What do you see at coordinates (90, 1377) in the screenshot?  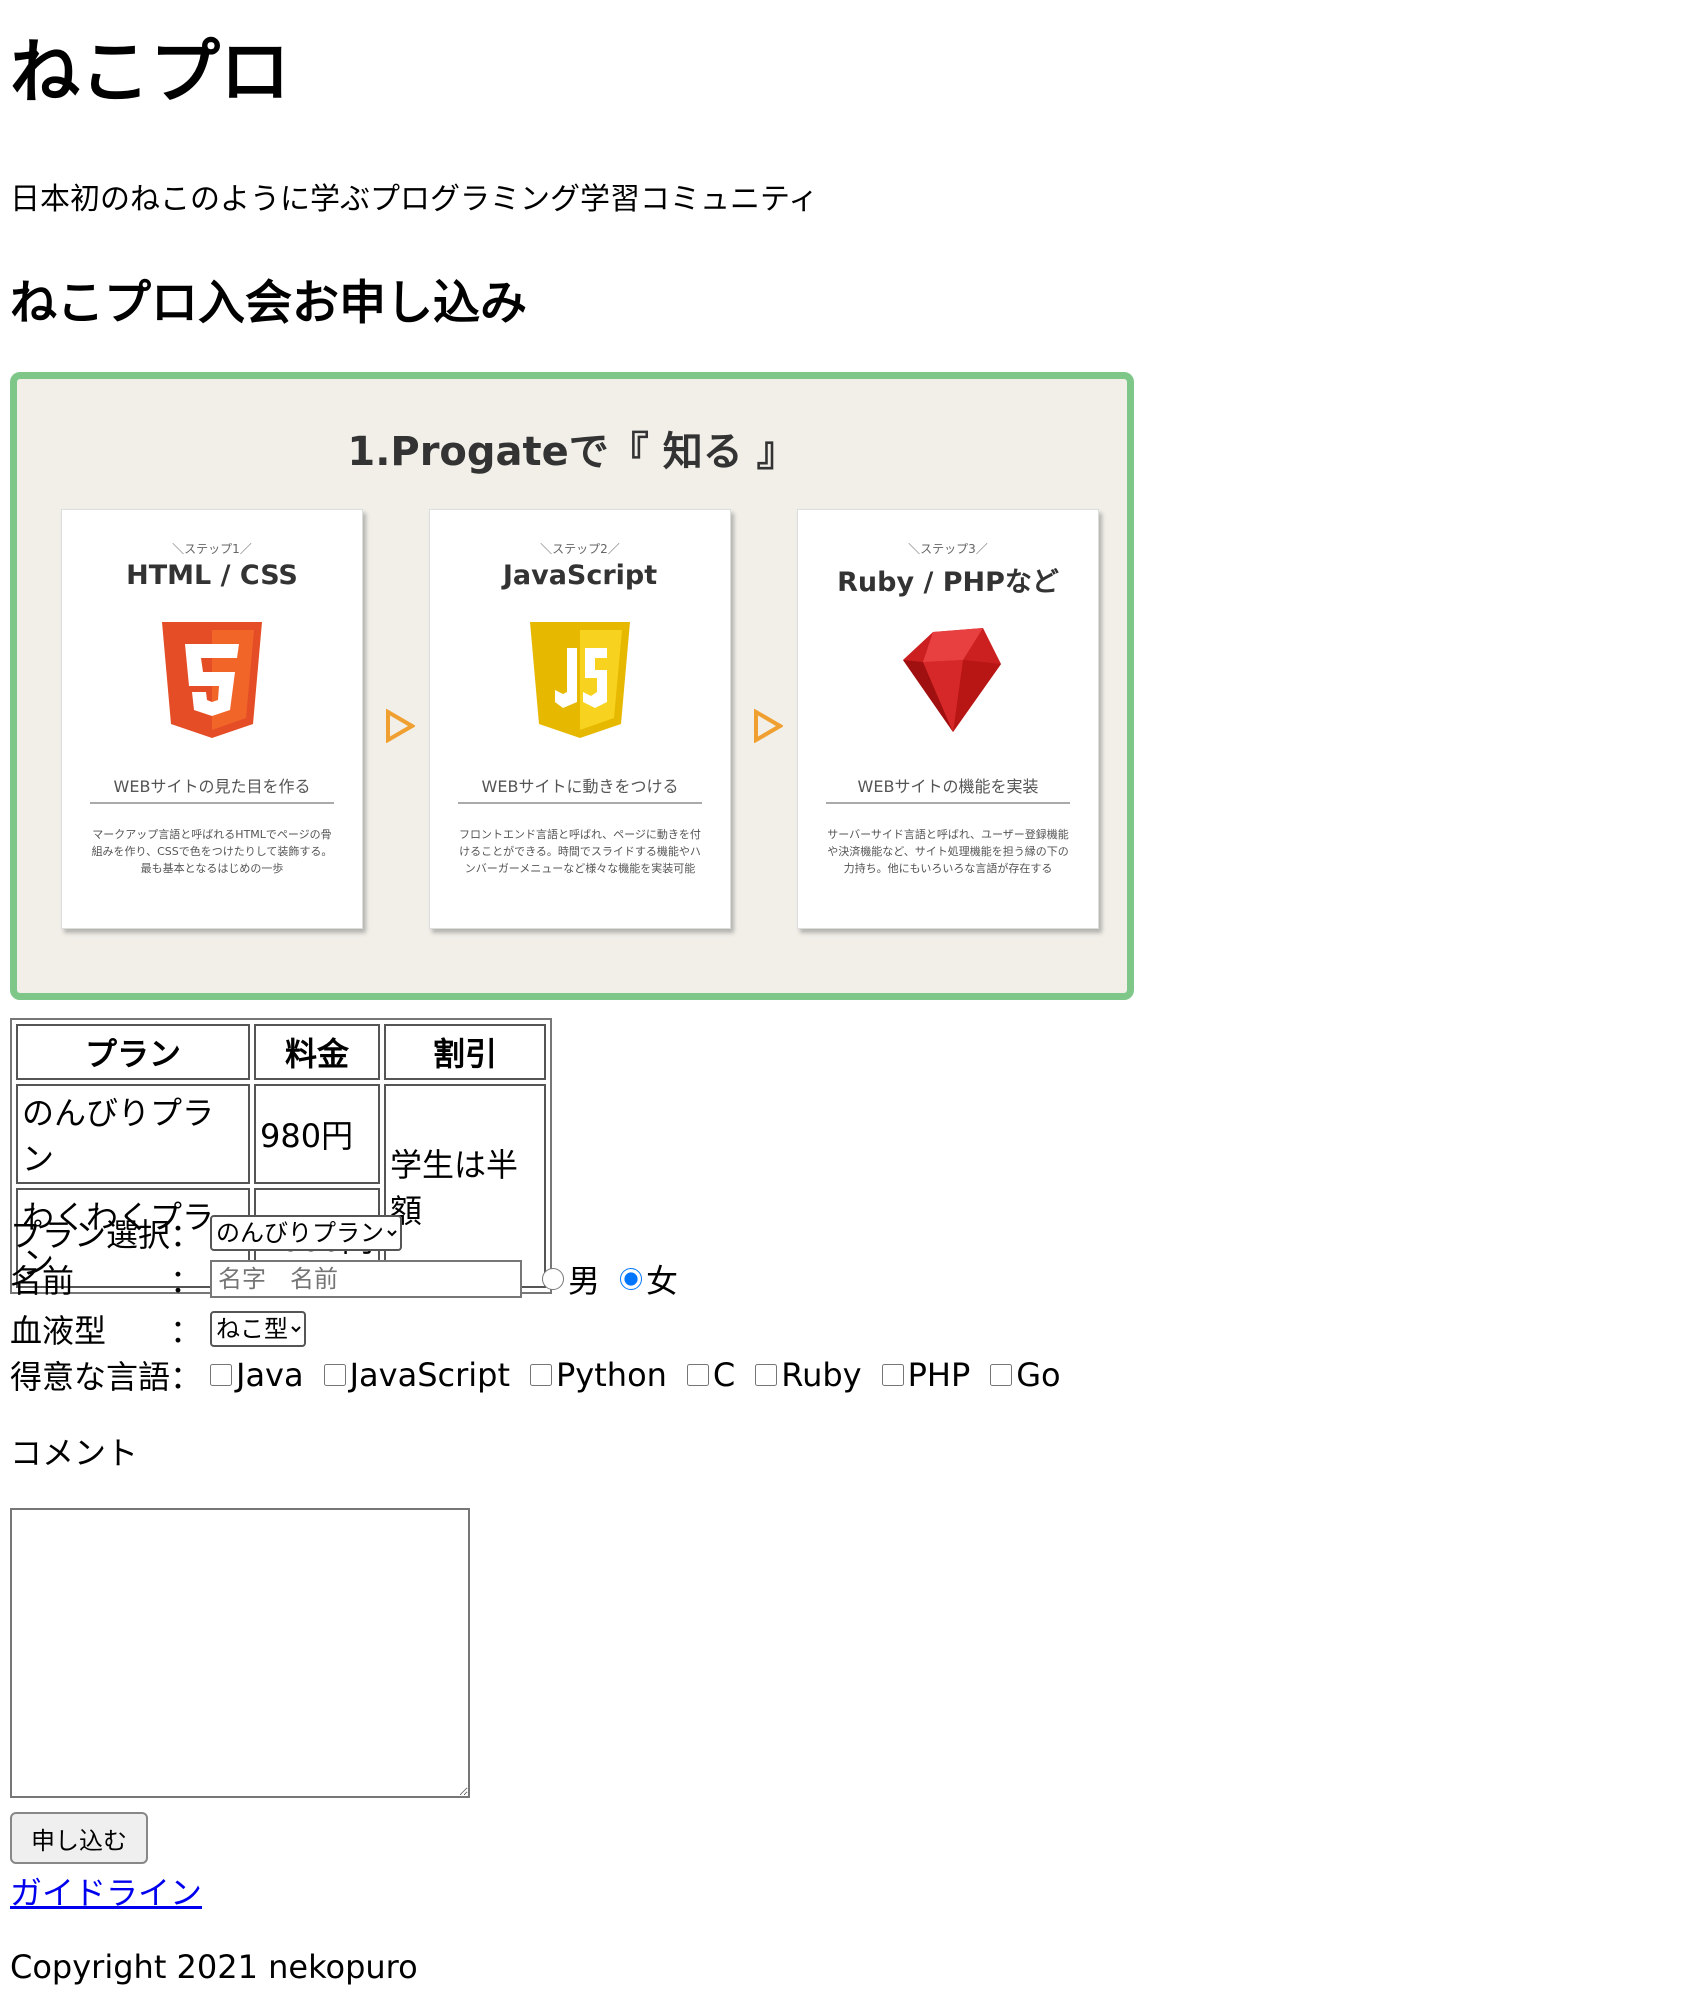 I see `languages-label: 得意な言語` at bounding box center [90, 1377].